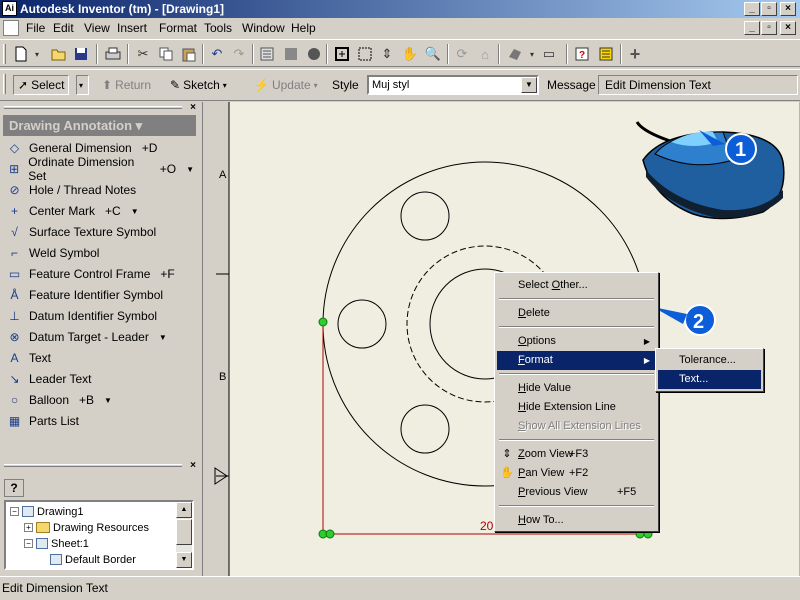  Describe the element at coordinates (193, 465) in the screenshot. I see `browser-close-icon: ×` at that location.